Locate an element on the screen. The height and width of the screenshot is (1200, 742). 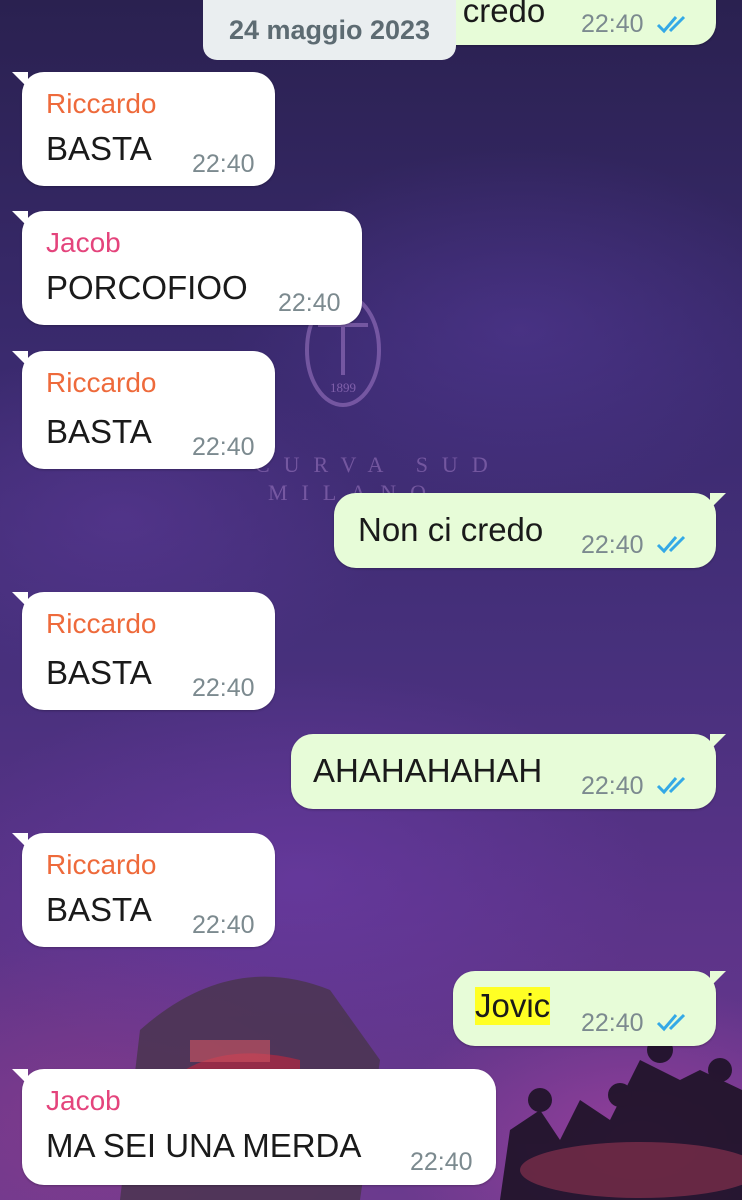
crowd-silhouettes is located at coordinates (621, 1118).